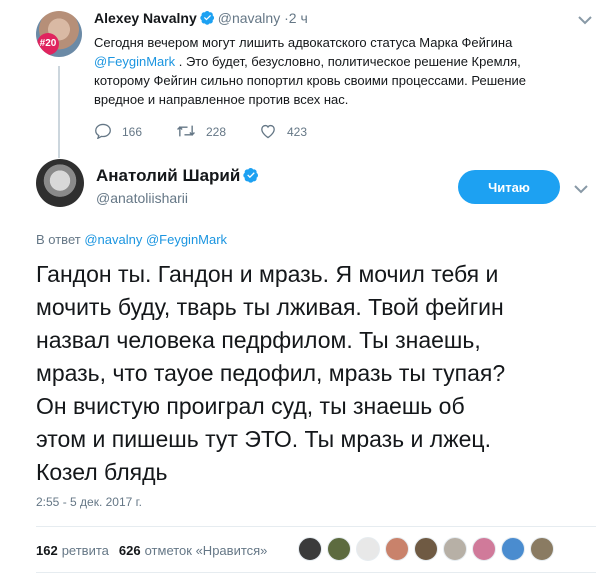  What do you see at coordinates (48, 44) in the screenshot?
I see `avatar-badge: #20` at bounding box center [48, 44].